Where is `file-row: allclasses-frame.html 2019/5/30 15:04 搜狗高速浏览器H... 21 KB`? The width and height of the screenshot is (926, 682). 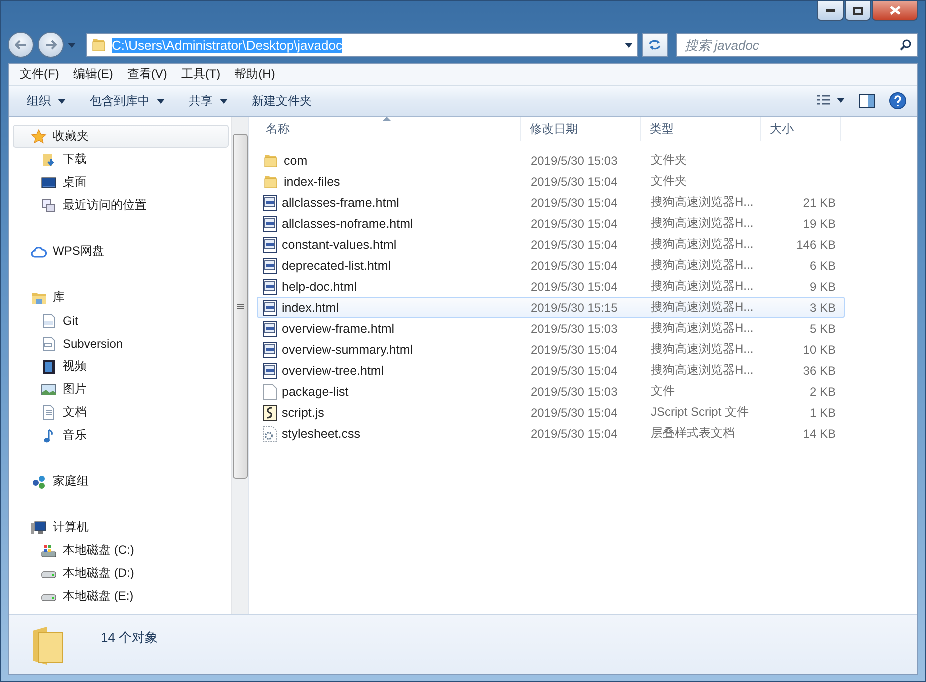 file-row: allclasses-frame.html 2019/5/30 15:04 搜狗高速浏览器H... 21 KB is located at coordinates (551, 202).